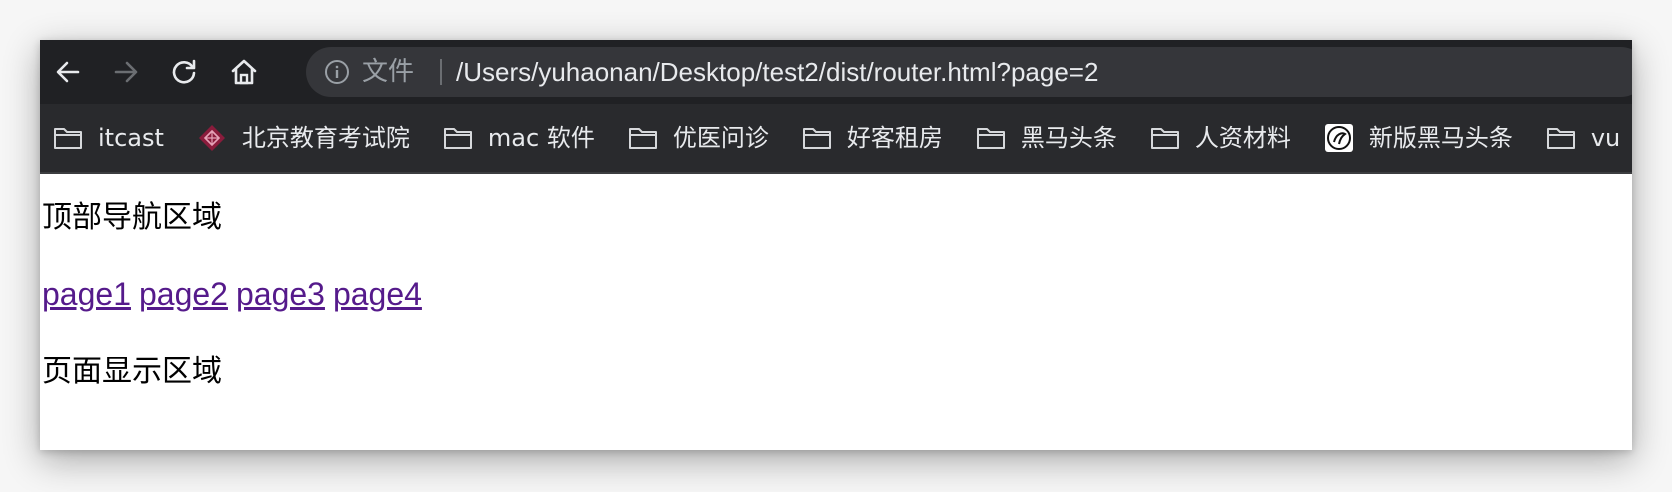  I want to click on link-page3: page3, so click(280, 294).